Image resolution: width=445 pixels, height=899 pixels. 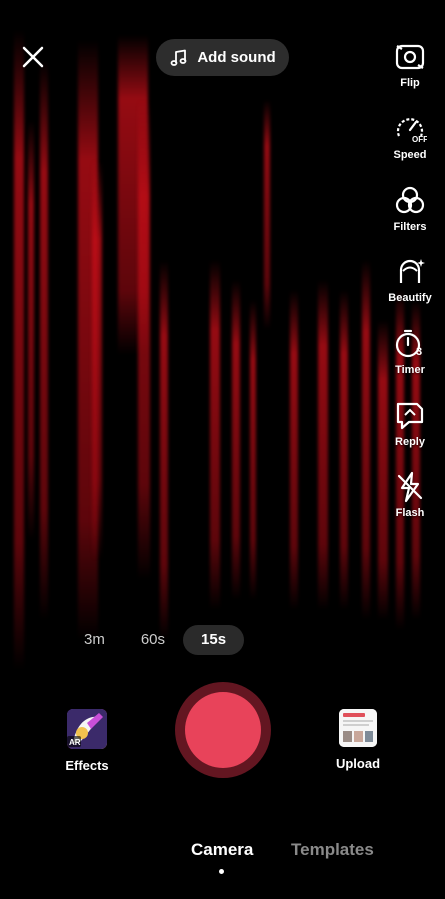 I want to click on beautify-tool: Beautify, so click(x=410, y=279).